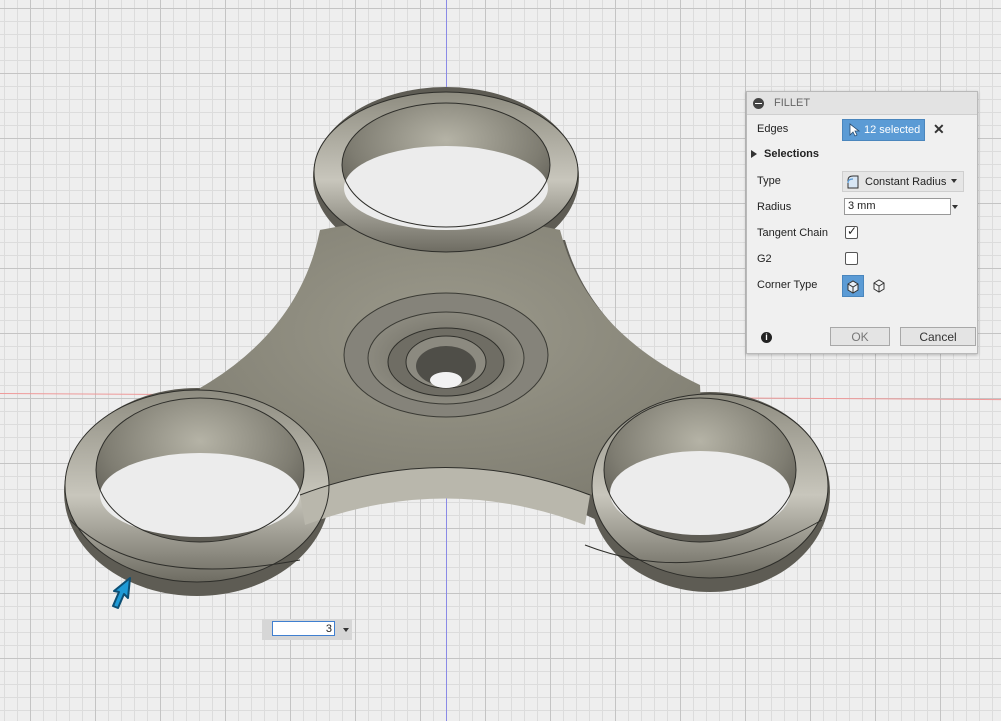 This screenshot has height=721, width=1001. I want to click on type-label: Type, so click(769, 181).